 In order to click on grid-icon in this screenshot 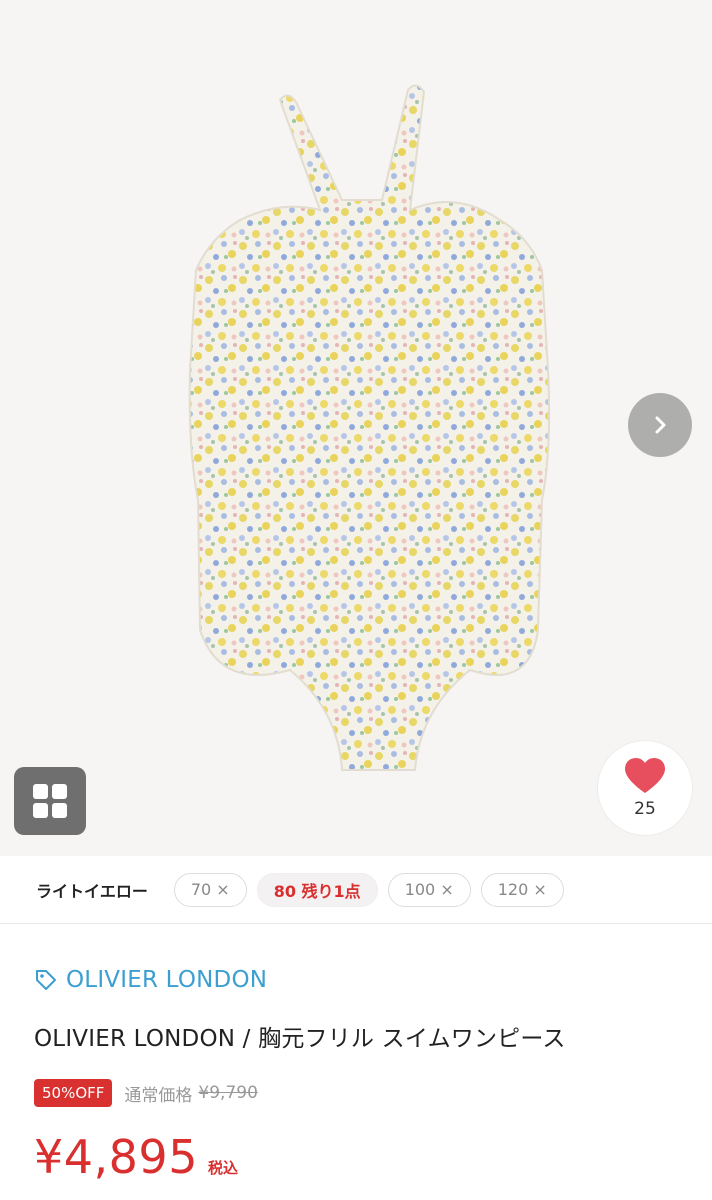, I will do `click(50, 801)`.